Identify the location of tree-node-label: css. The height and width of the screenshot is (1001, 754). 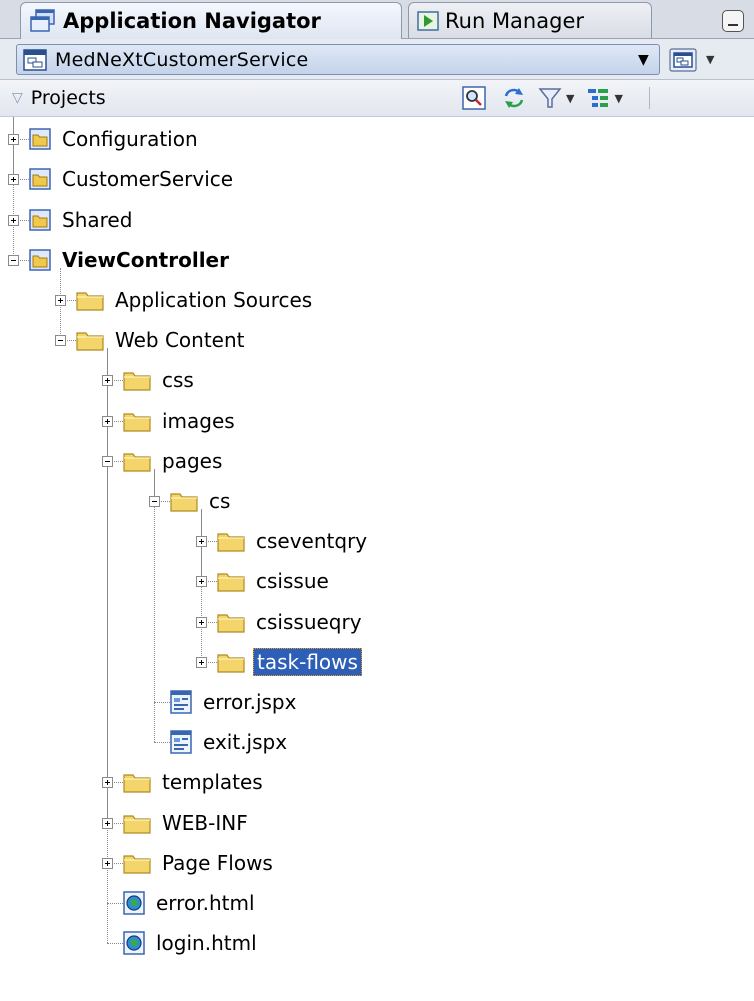
(178, 380).